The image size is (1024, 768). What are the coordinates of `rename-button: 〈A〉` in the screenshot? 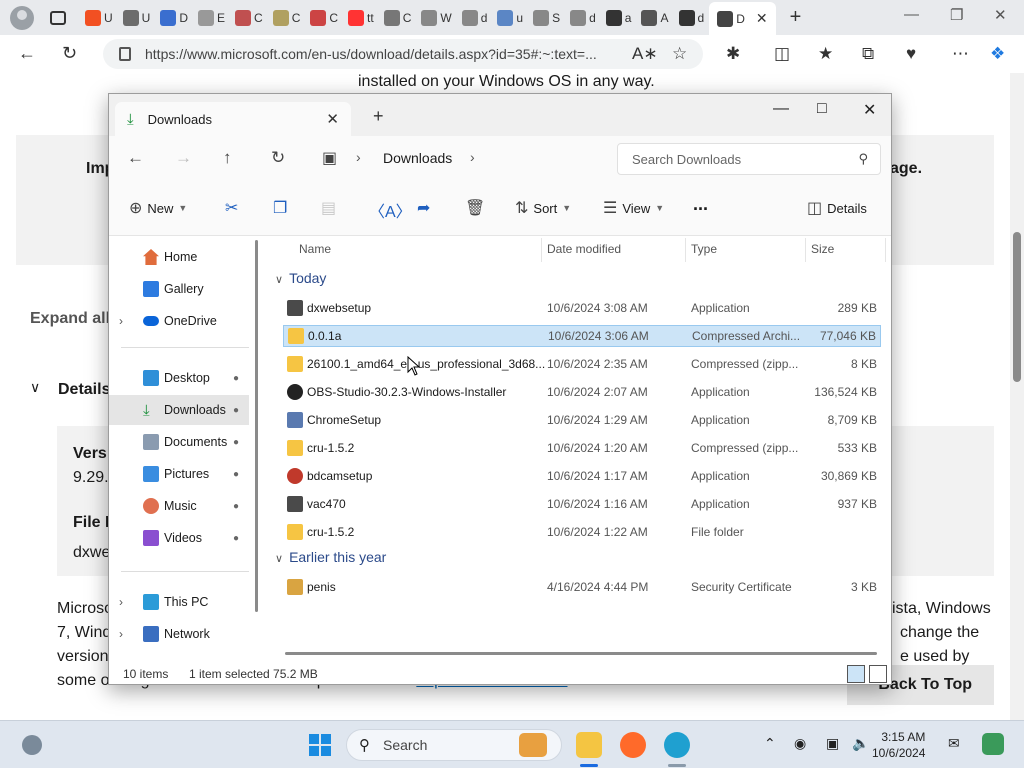 It's located at (390, 210).